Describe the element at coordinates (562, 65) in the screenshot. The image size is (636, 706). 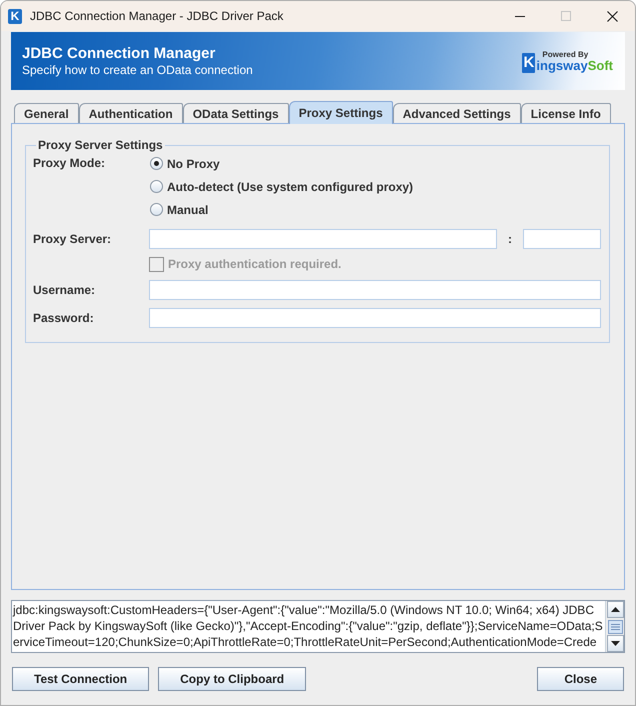
I see `logo-wordmark: ingsway` at that location.